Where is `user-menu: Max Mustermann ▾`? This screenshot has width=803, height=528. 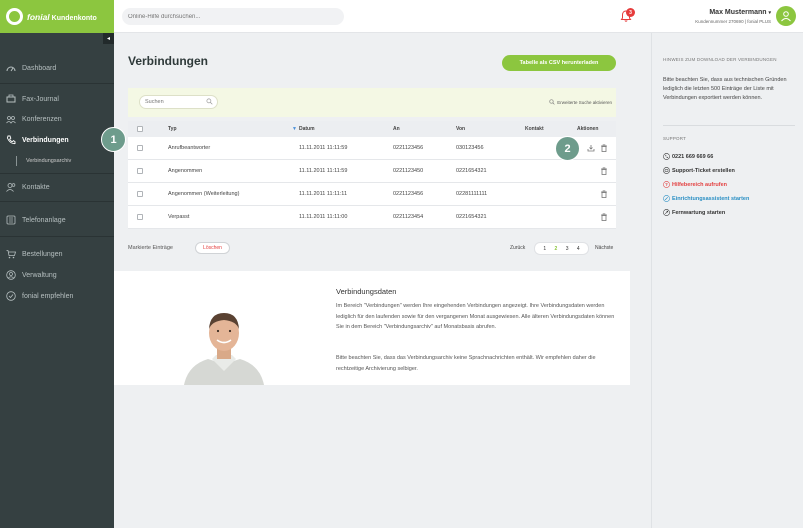 user-menu: Max Mustermann ▾ is located at coordinates (740, 12).